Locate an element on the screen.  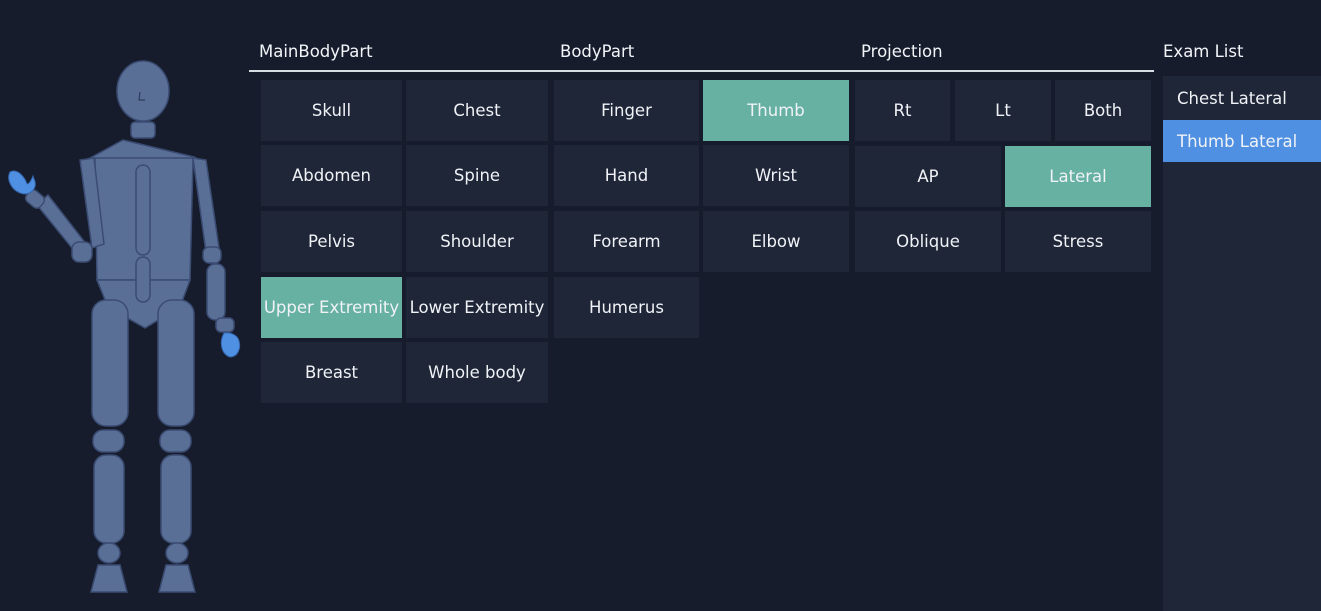
figure-hand-right is located at coordinates (22, 182).